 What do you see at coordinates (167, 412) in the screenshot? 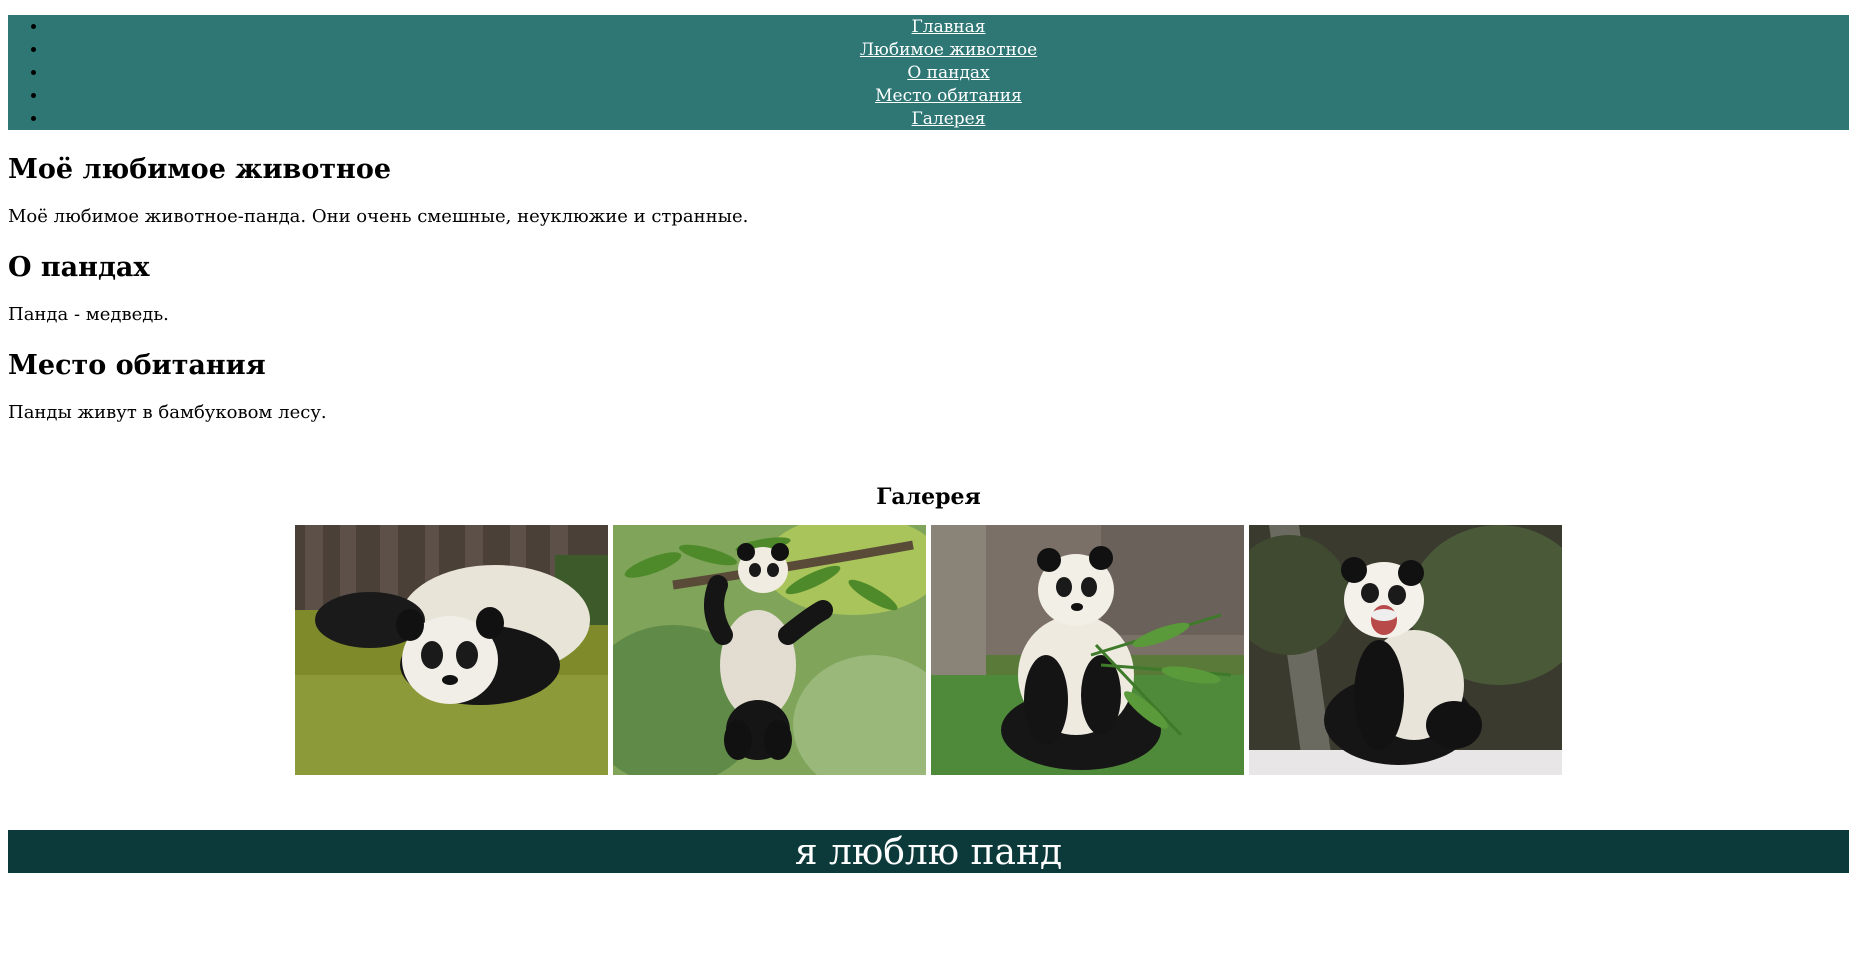
I see `habitat-text: Панды живут в бамбуковом лесу.` at bounding box center [167, 412].